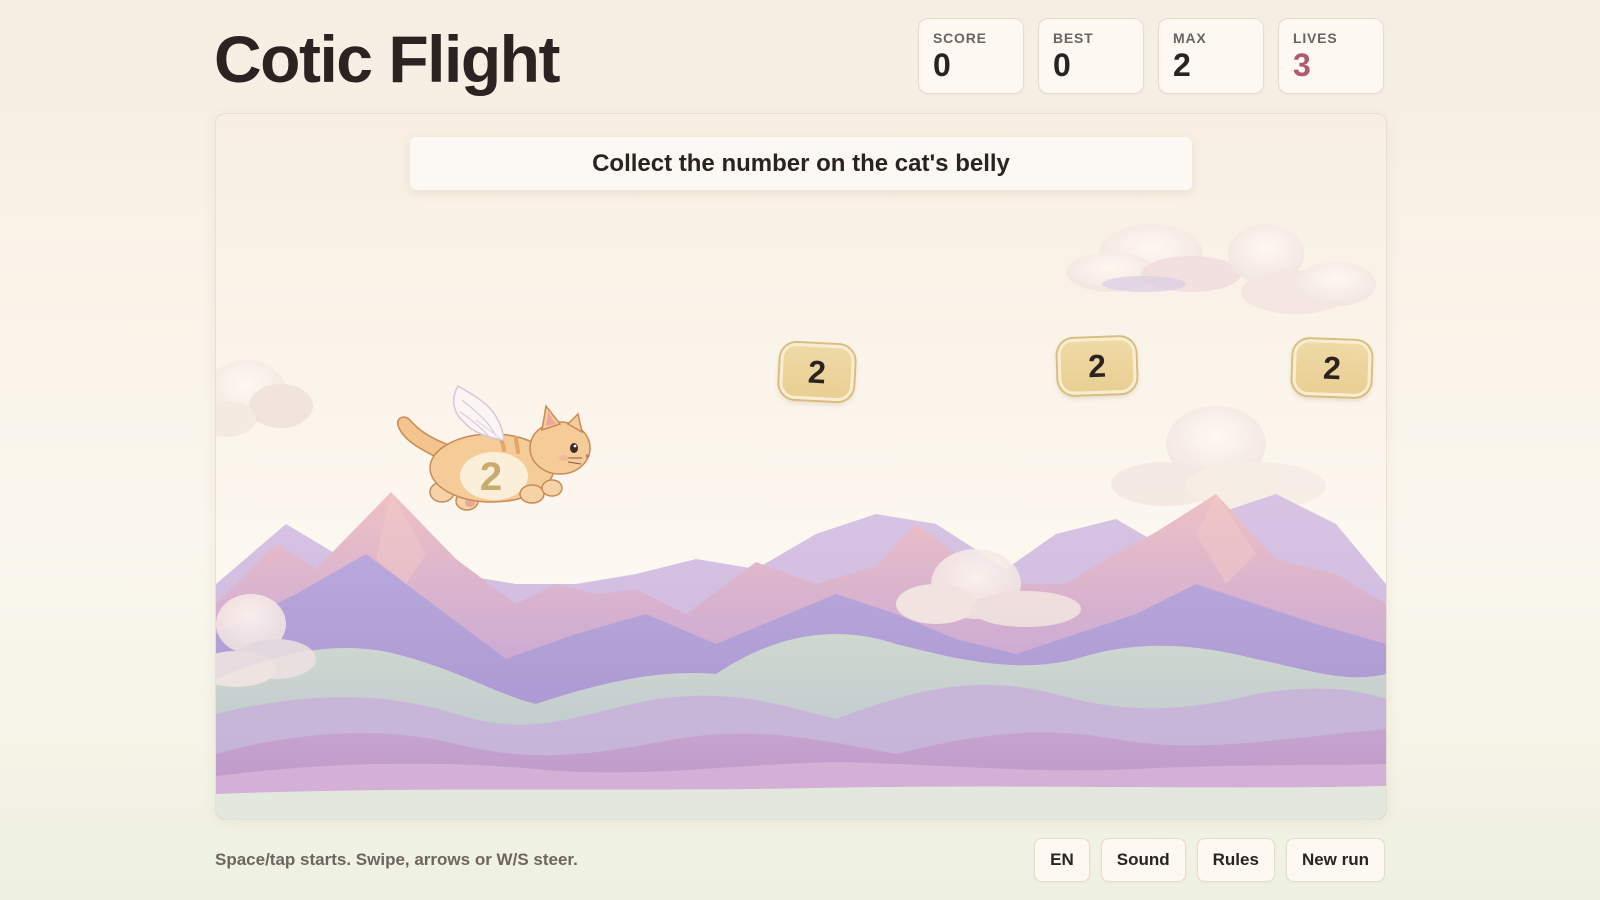 The image size is (1600, 900). What do you see at coordinates (1091, 56) in the screenshot?
I see `stat-best: BEST 0` at bounding box center [1091, 56].